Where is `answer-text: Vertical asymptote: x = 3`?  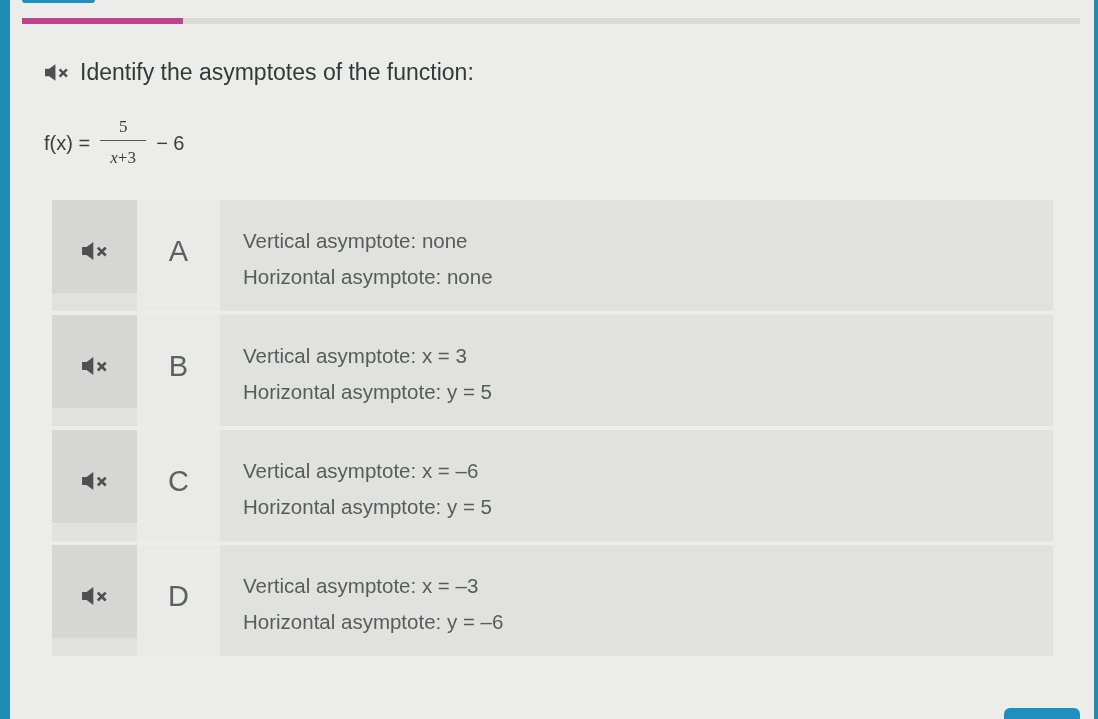 answer-text: Vertical asymptote: x = 3 is located at coordinates (355, 356).